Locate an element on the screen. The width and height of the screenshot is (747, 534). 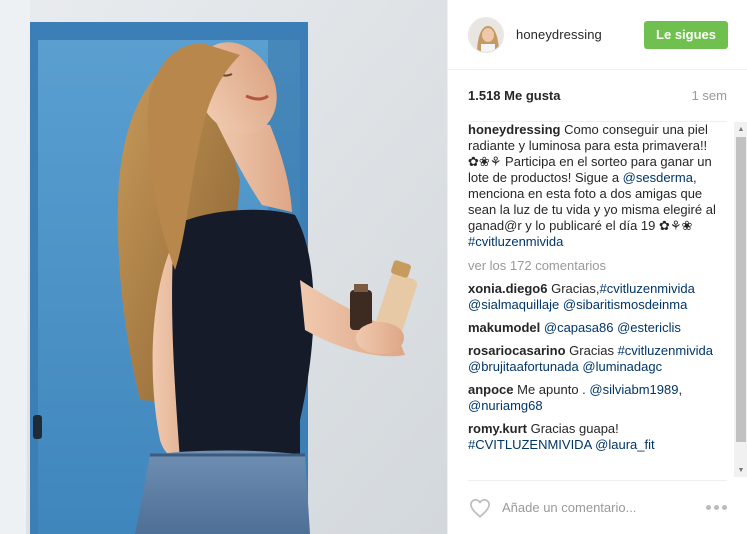
comment-mention: @luminadagc is located at coordinates (622, 366).